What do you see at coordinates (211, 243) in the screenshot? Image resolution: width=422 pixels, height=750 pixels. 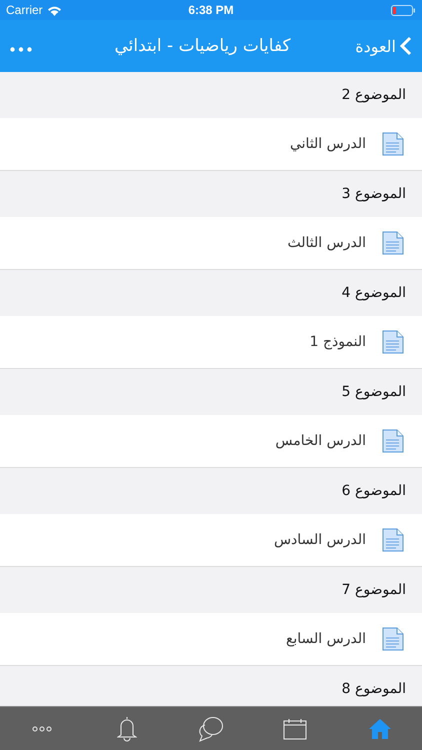 I see `lesson-item: الدرس الثالث` at bounding box center [211, 243].